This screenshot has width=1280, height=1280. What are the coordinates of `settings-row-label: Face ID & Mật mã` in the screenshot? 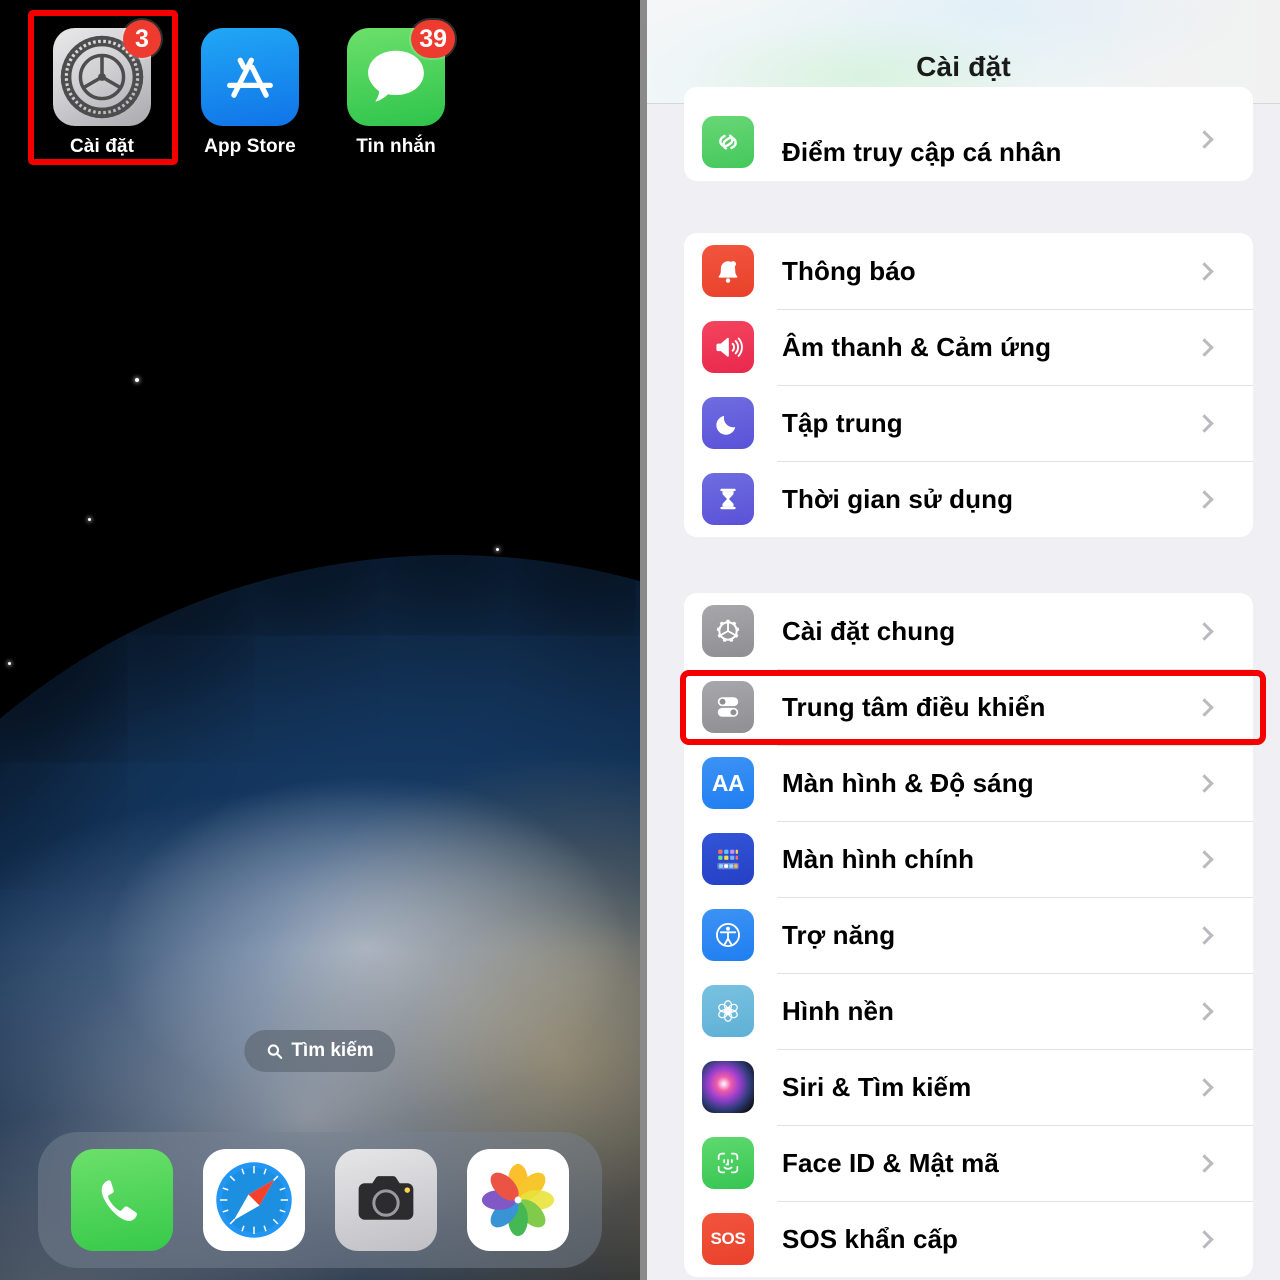 It's located at (890, 1162).